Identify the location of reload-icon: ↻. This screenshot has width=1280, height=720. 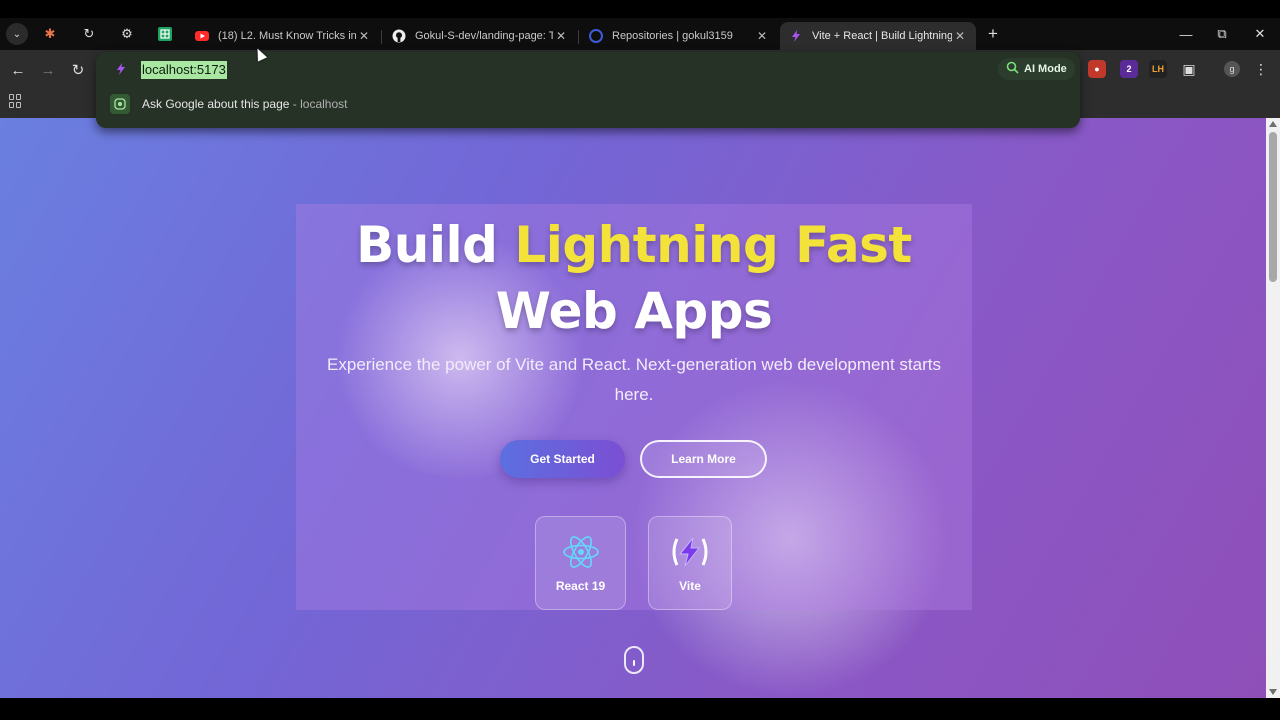
(78, 70).